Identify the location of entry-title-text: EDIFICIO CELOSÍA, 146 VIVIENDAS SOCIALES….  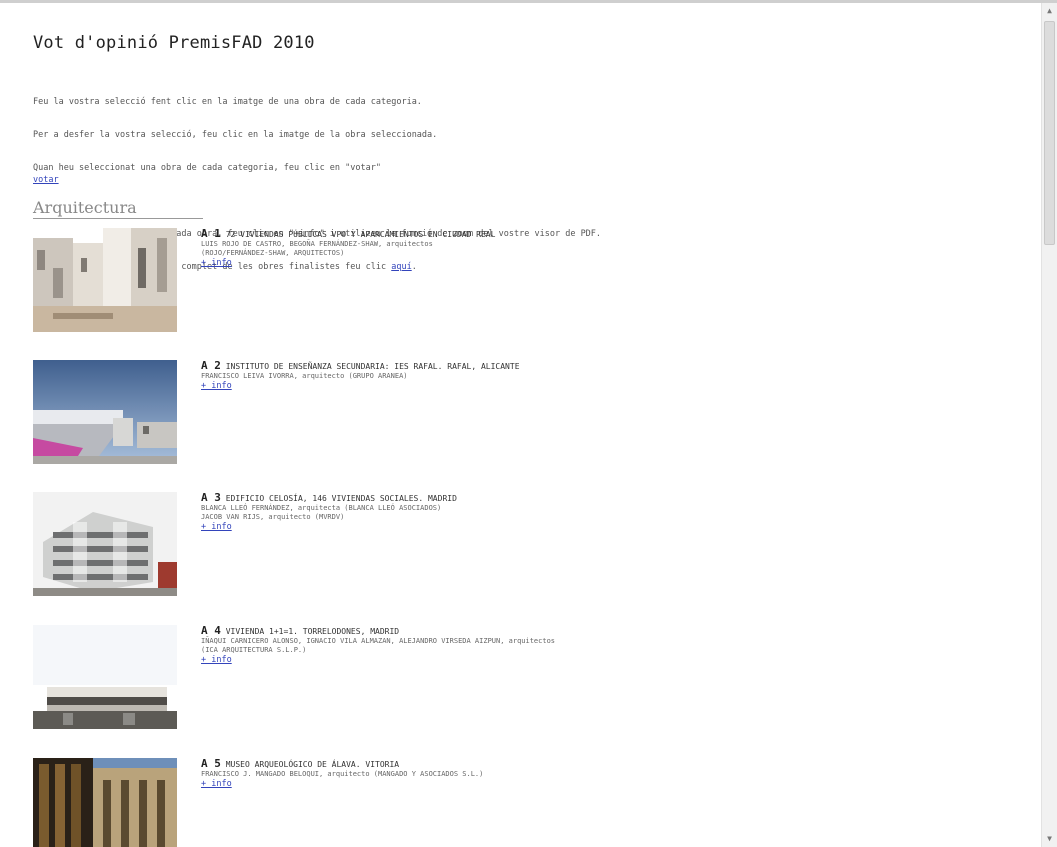
(341, 498).